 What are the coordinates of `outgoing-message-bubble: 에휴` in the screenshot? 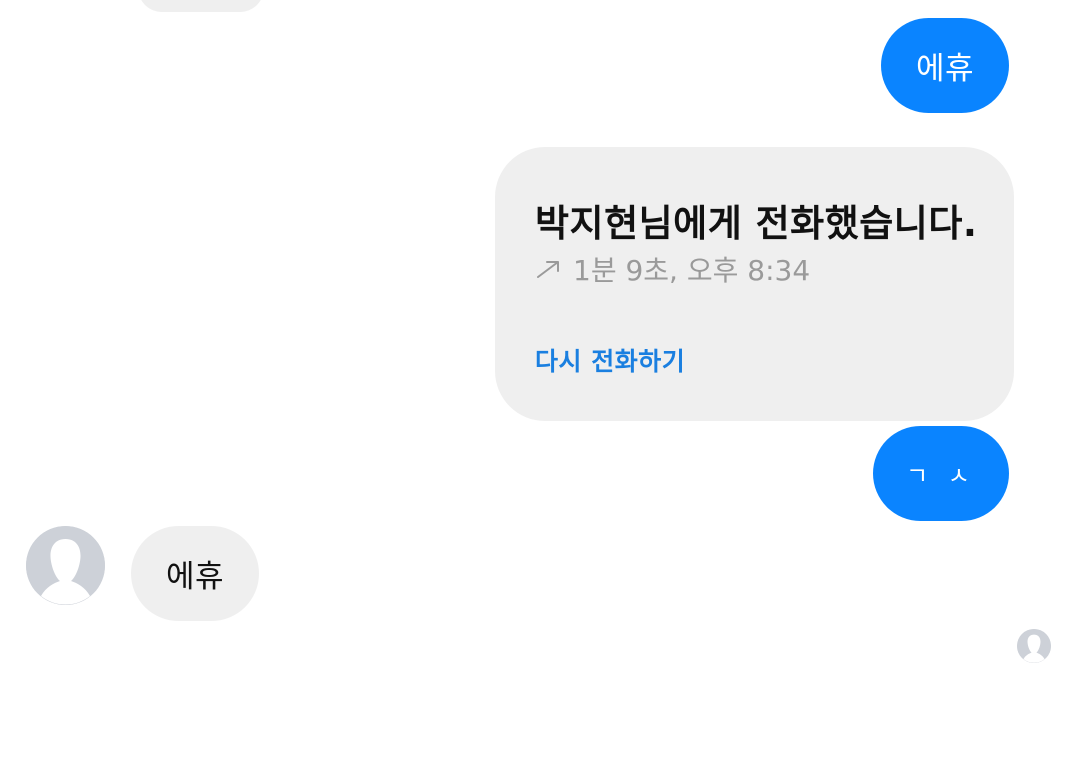 It's located at (945, 65).